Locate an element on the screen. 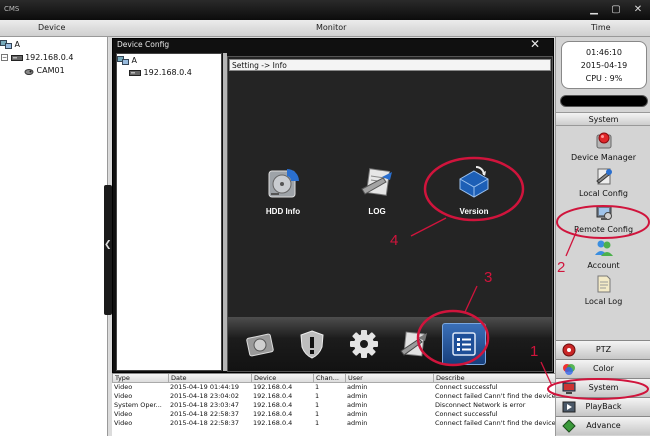  dialog-tree-root: A is located at coordinates (127, 60).